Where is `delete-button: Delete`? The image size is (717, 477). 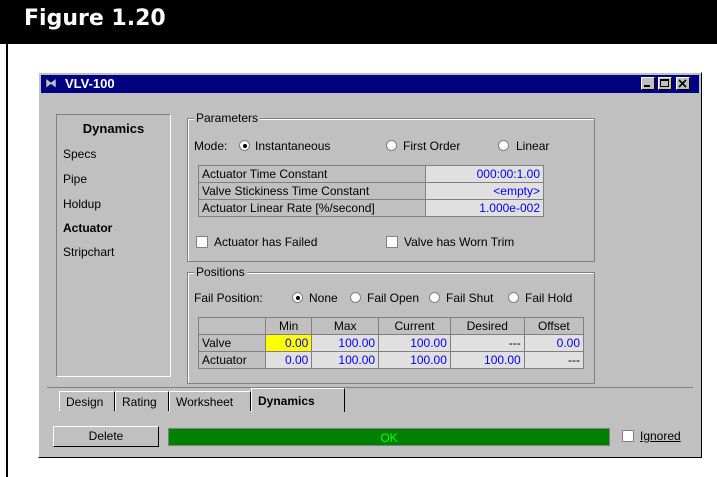 delete-button: Delete is located at coordinates (106, 436).